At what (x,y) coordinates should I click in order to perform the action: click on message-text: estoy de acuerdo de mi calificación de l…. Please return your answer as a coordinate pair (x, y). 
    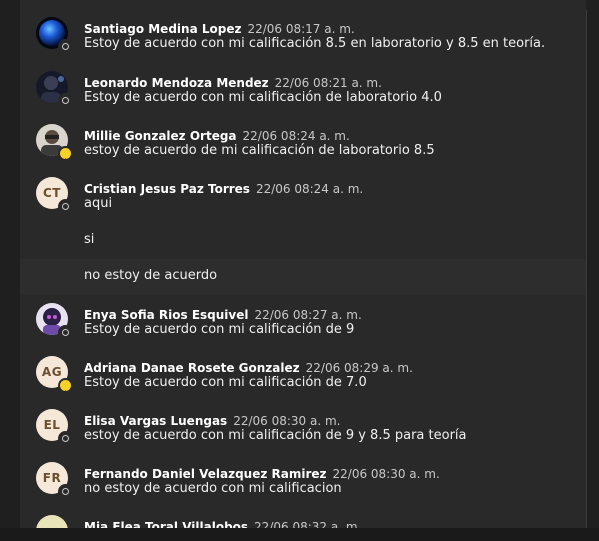
    Looking at the image, I should click on (259, 150).